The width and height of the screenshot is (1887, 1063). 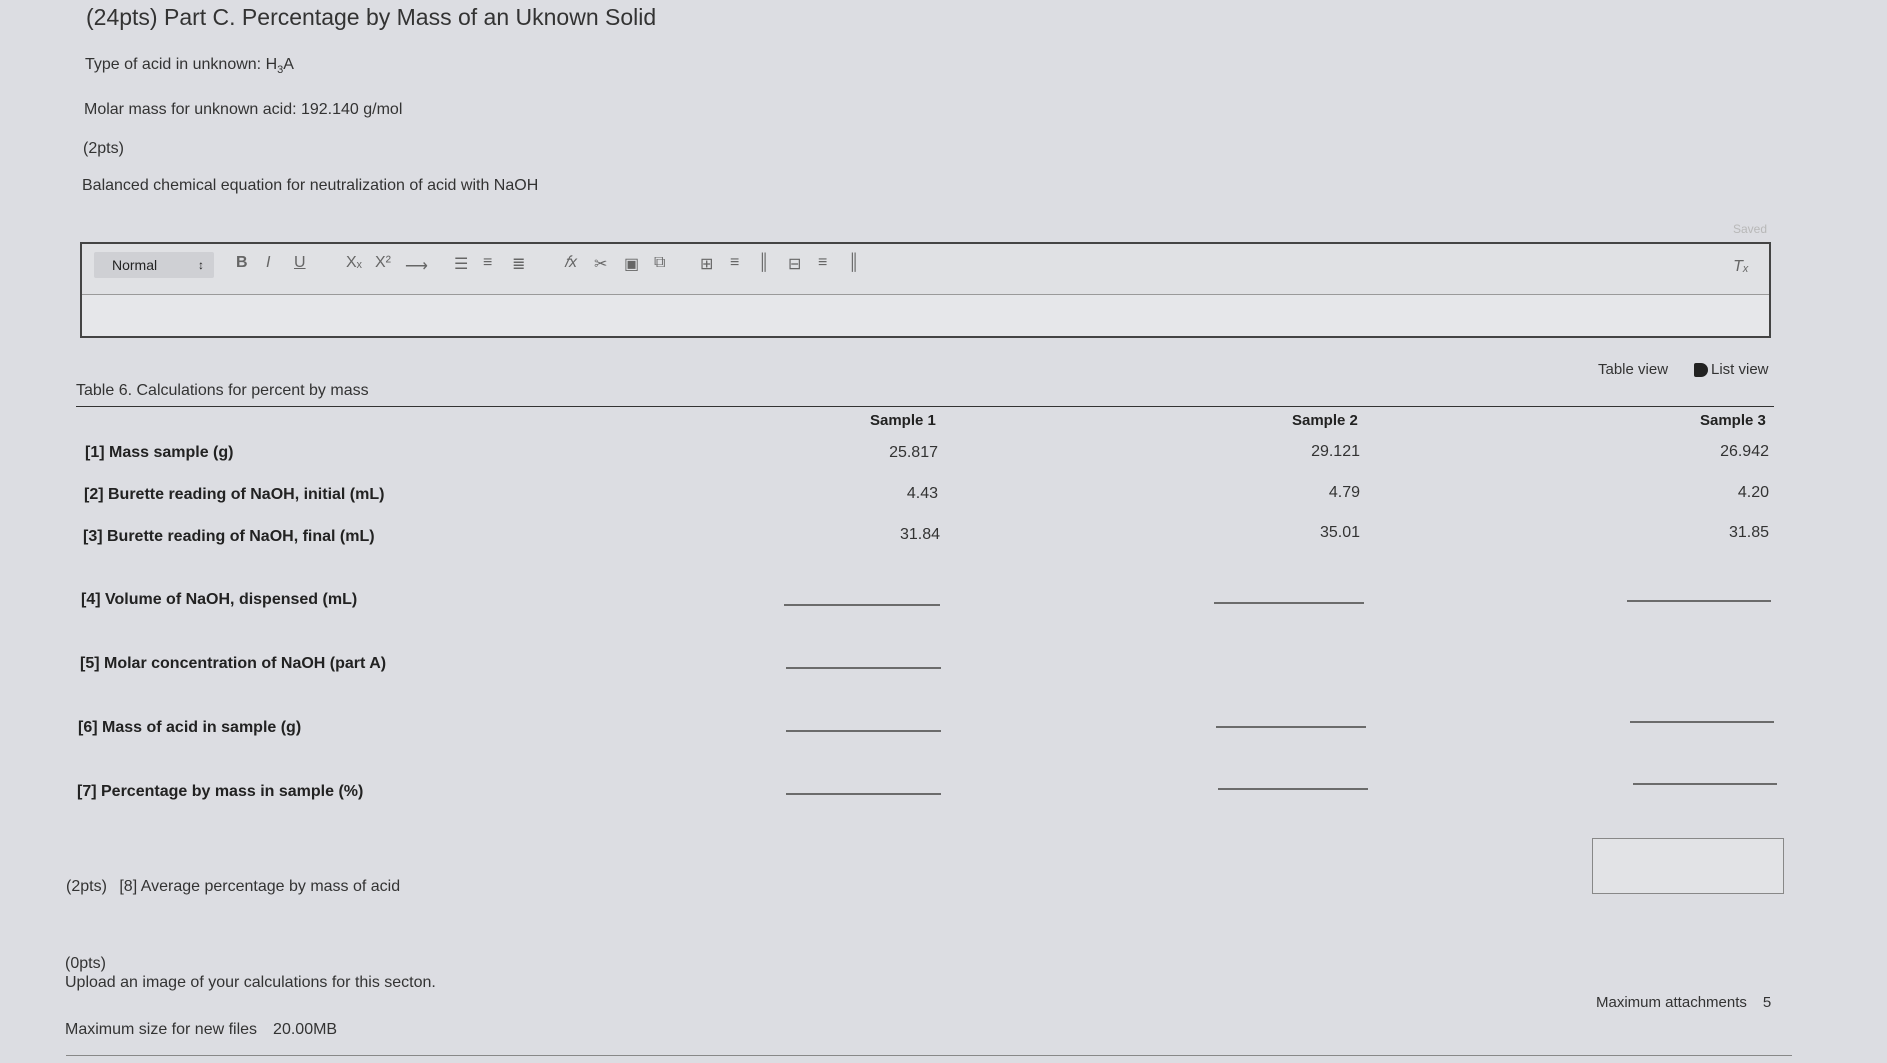 I want to click on cell-final-sample-3: 31.85, so click(x=1748, y=532).